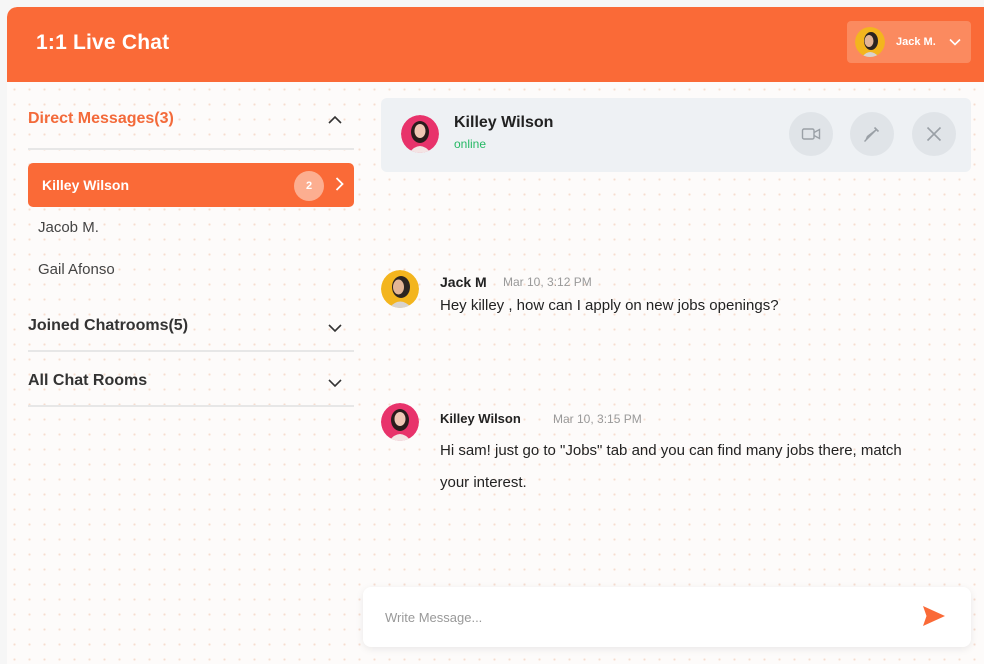 The height and width of the screenshot is (664, 984). Describe the element at coordinates (103, 42) in the screenshot. I see `app-title: 1:1 Live Chat` at that location.